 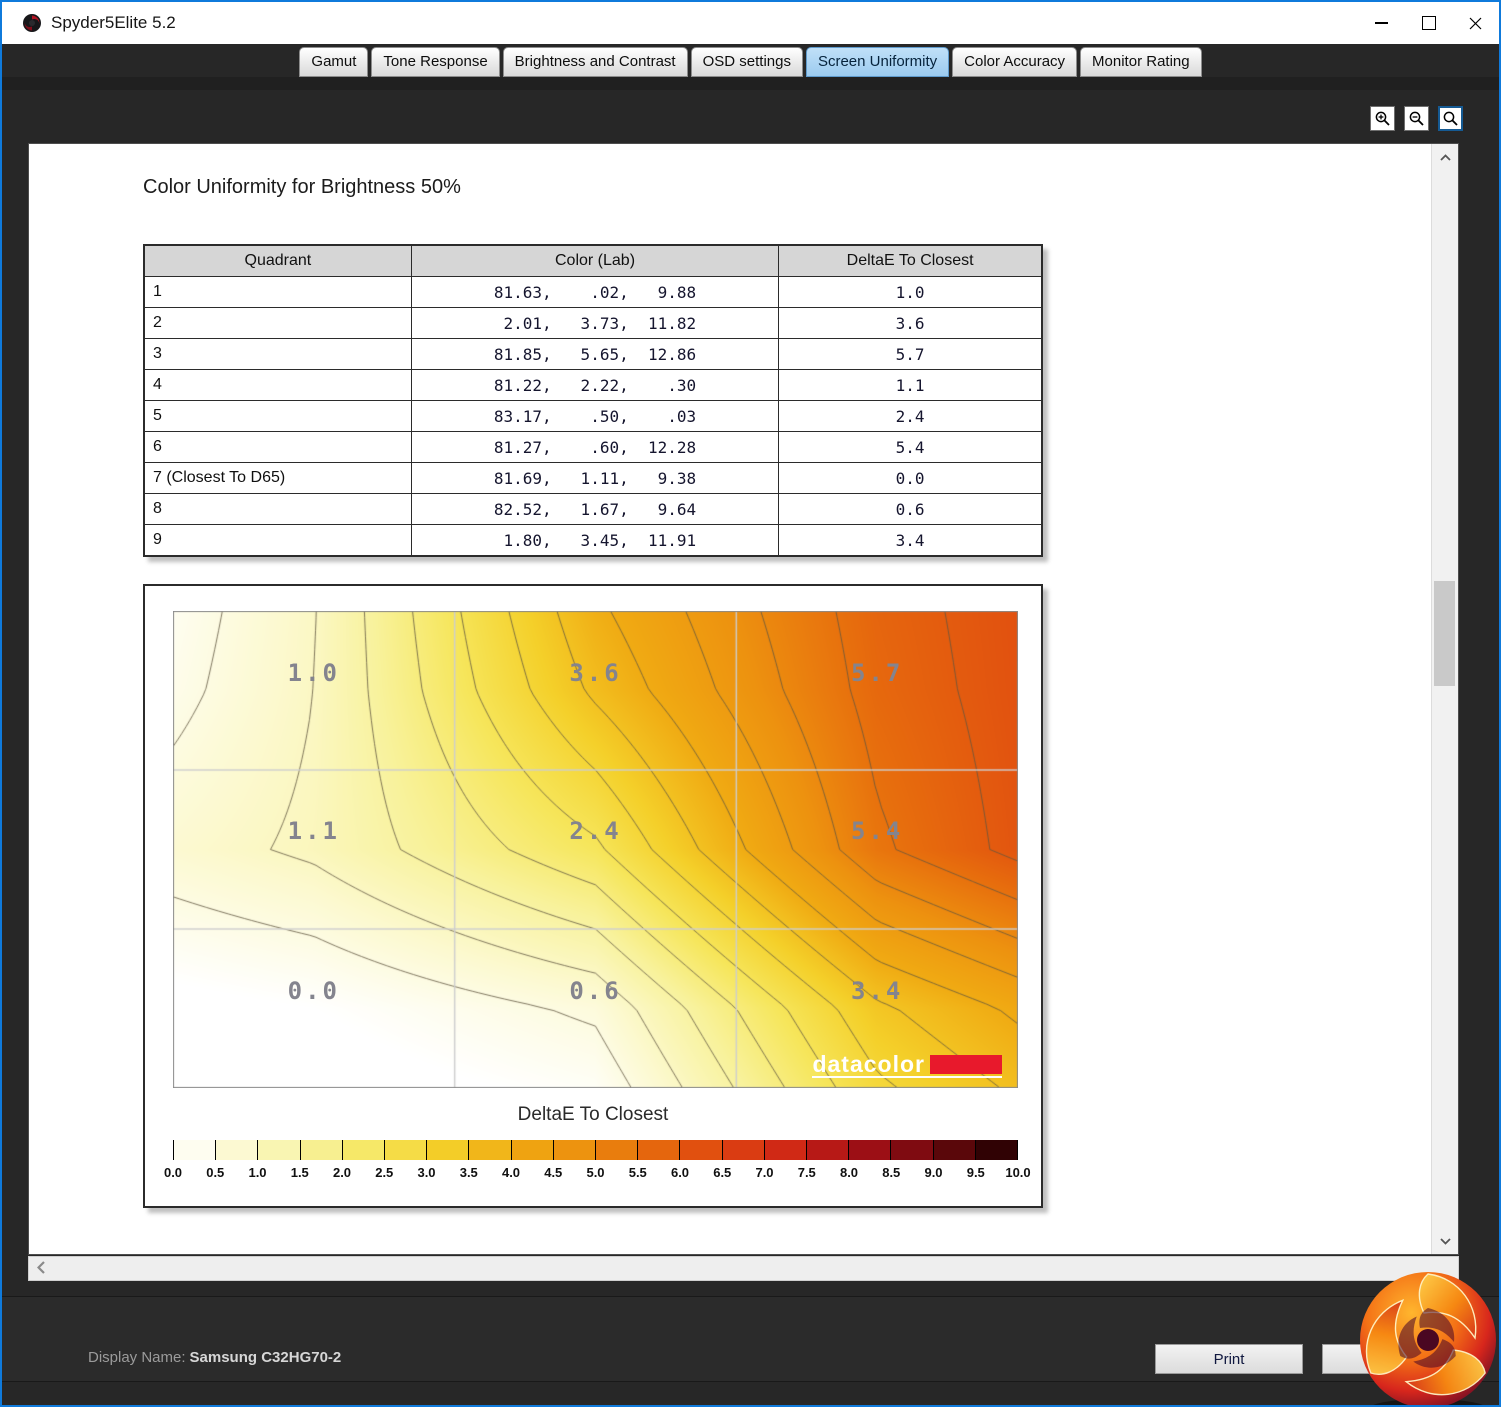 What do you see at coordinates (426, 1172) in the screenshot?
I see `colorbar-tick-label: 3.0` at bounding box center [426, 1172].